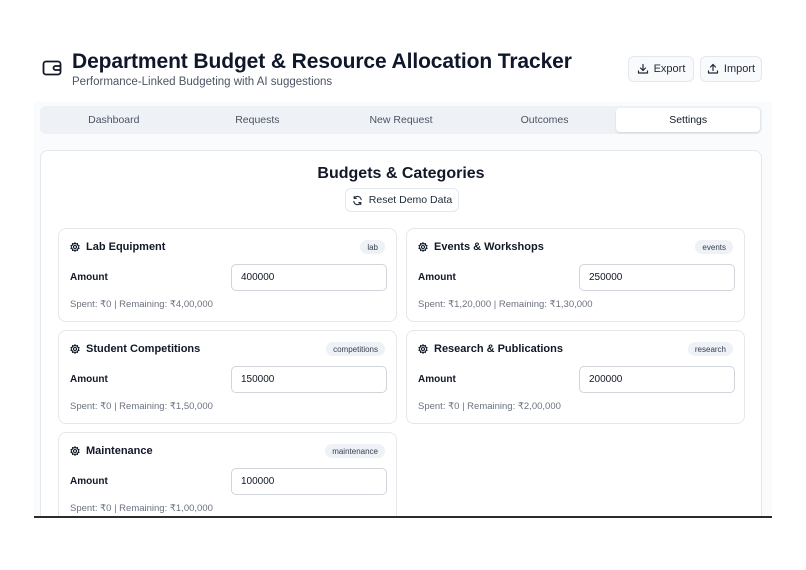  I want to click on category-tag: events, so click(714, 247).